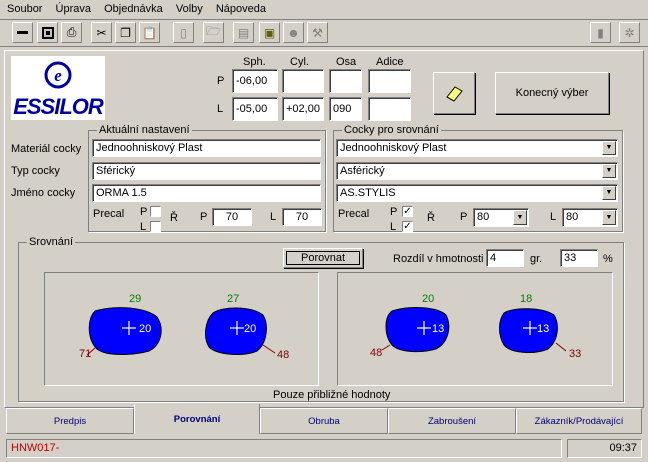 This screenshot has width=648, height=462. What do you see at coordinates (332, 395) in the screenshot?
I see `approximate-note: Pouze přibližné hodnoty` at bounding box center [332, 395].